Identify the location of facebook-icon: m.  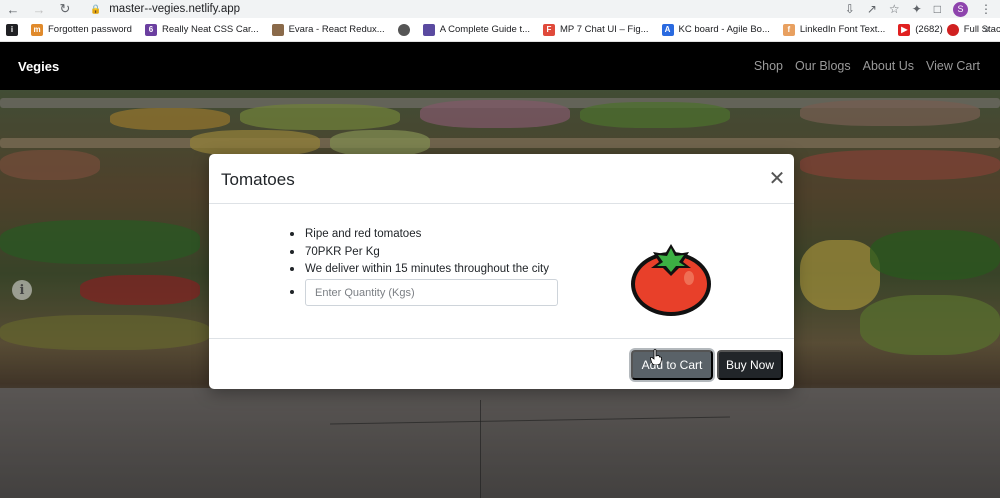
(37, 29).